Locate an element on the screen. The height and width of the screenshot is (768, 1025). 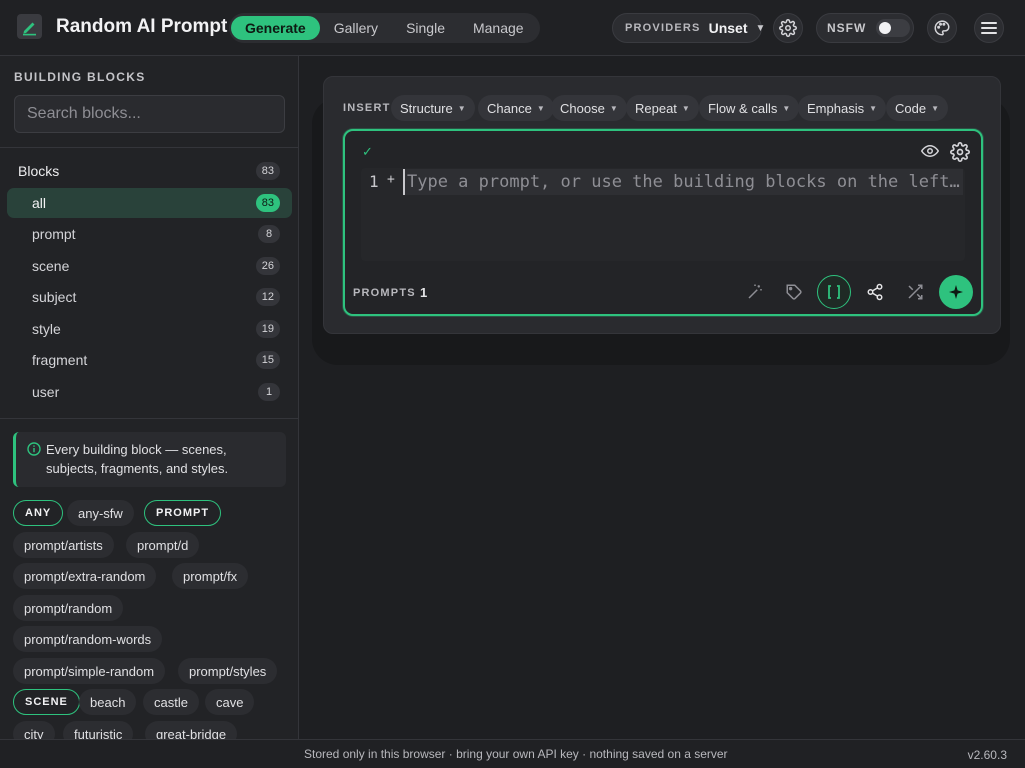
block-item-prompt: prompt 8 is located at coordinates (149, 234).